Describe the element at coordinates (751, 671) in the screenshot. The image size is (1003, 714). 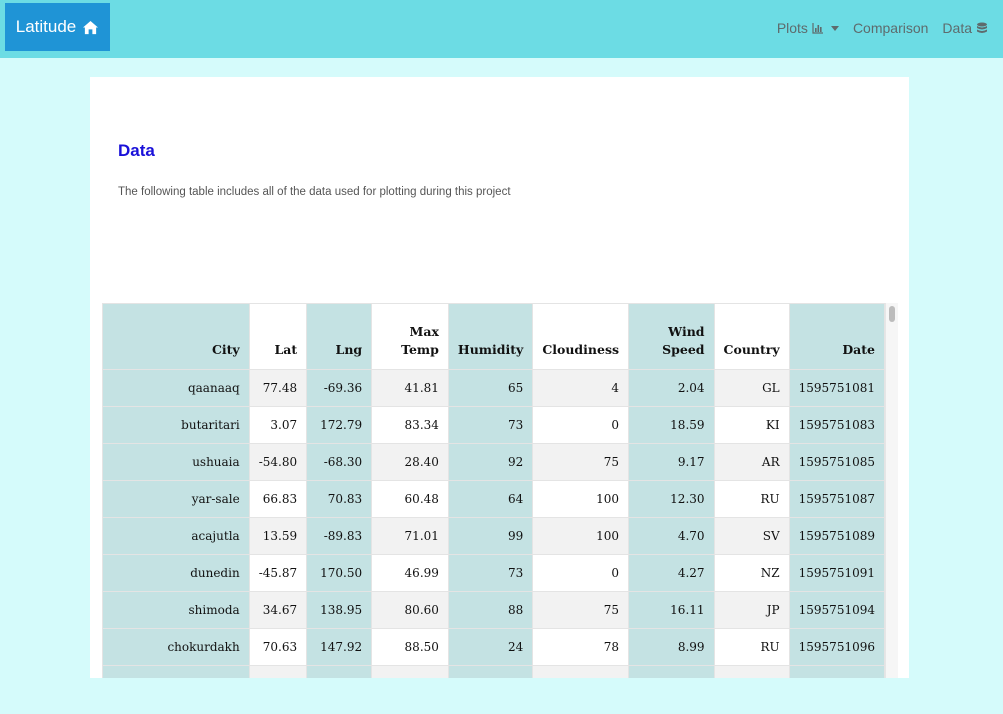
I see `cell-country: US` at that location.